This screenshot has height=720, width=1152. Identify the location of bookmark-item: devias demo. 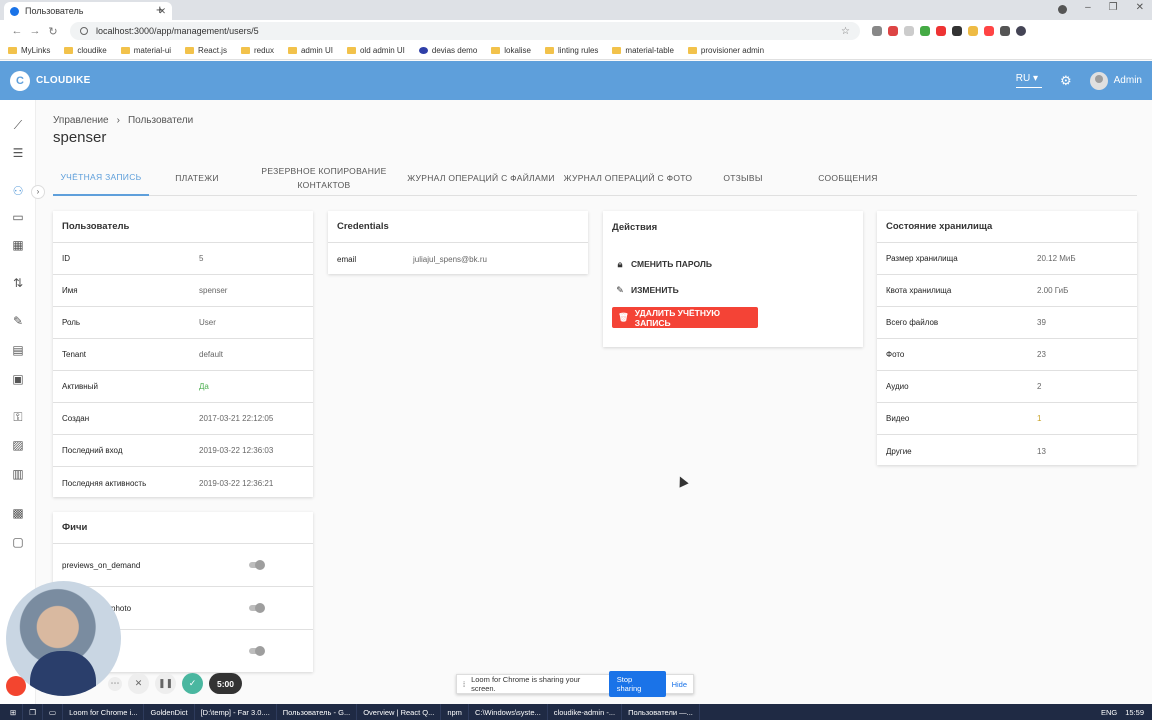
(447, 50).